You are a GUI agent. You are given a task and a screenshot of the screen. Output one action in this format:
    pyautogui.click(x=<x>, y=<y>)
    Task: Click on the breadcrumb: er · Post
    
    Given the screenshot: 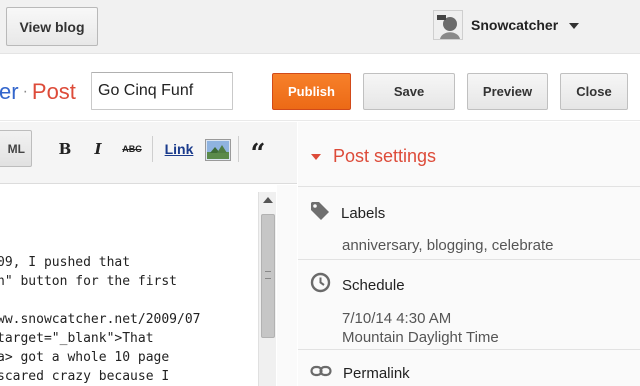 What is the action you would take?
    pyautogui.click(x=38, y=92)
    